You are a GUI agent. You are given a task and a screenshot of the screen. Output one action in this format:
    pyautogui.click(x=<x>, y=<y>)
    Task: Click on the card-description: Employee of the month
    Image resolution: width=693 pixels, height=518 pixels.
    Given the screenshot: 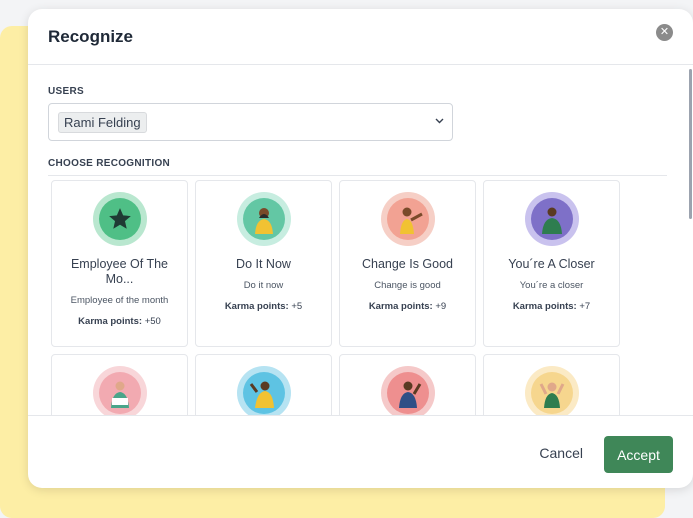 What is the action you would take?
    pyautogui.click(x=119, y=300)
    